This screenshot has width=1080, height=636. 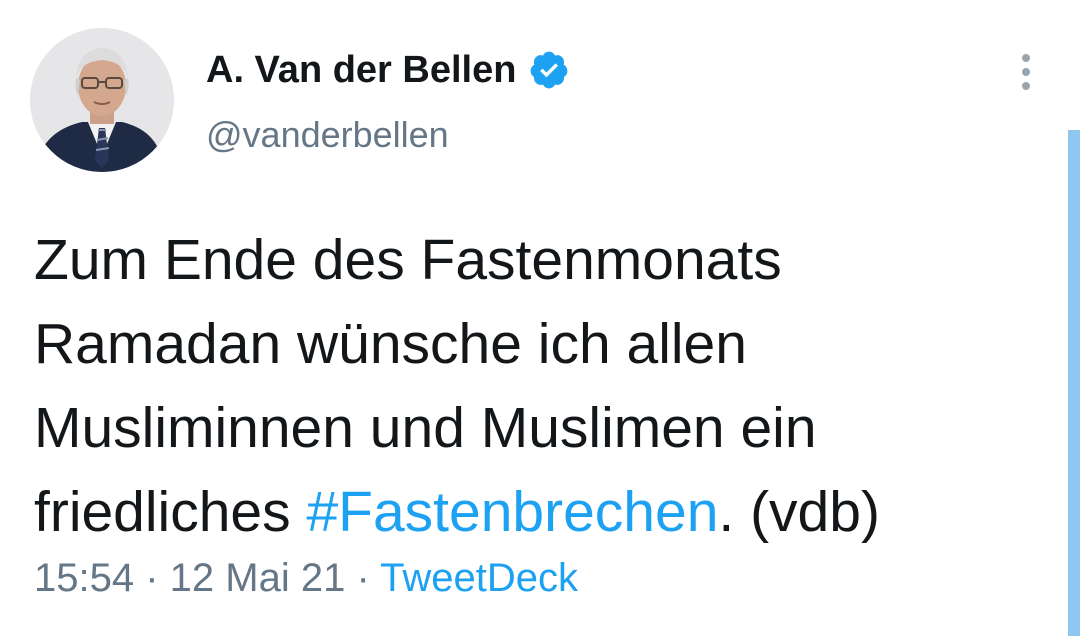 I want to click on scrollbar, so click(x=1074, y=383).